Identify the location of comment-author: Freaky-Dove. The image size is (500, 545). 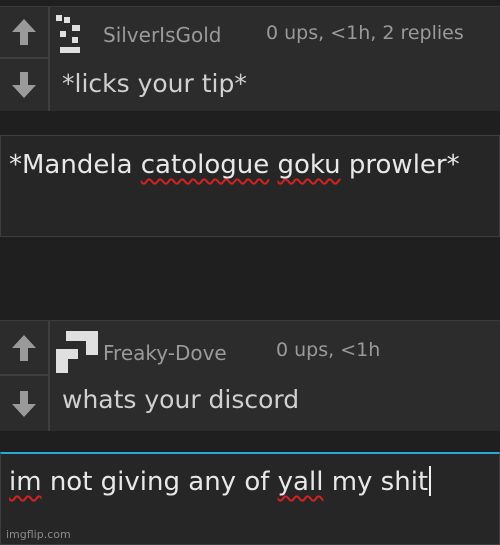
(165, 353).